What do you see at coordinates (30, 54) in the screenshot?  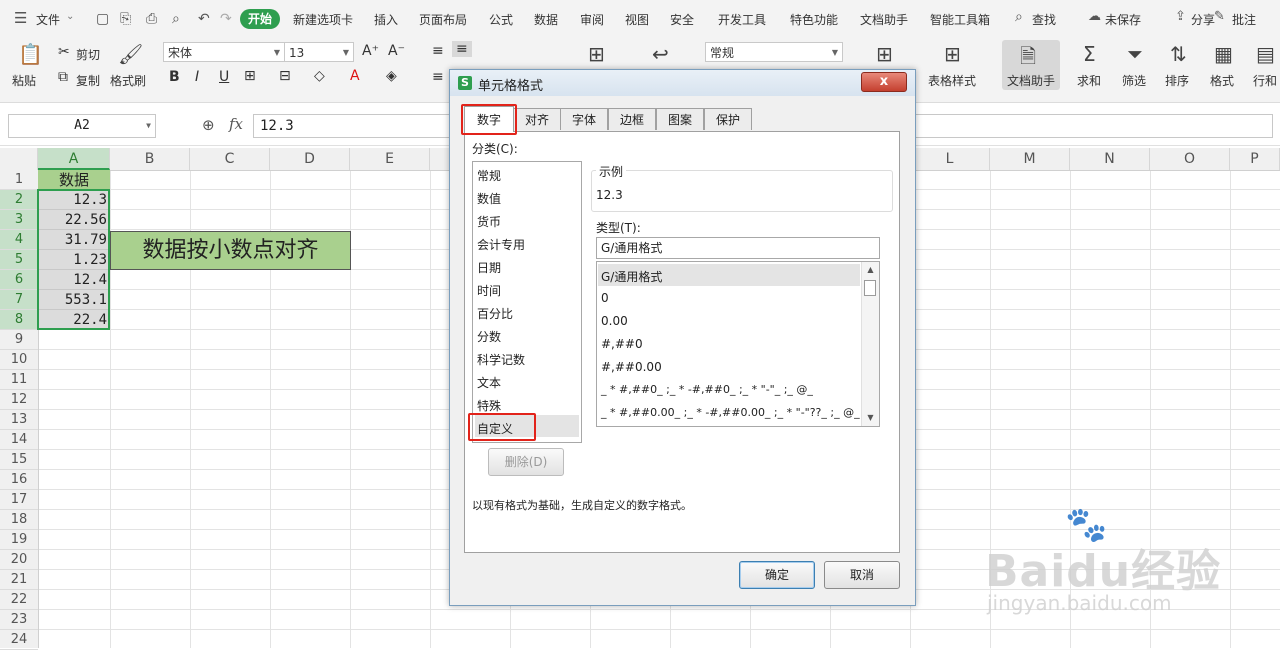 I see `paste-icon: 📋` at bounding box center [30, 54].